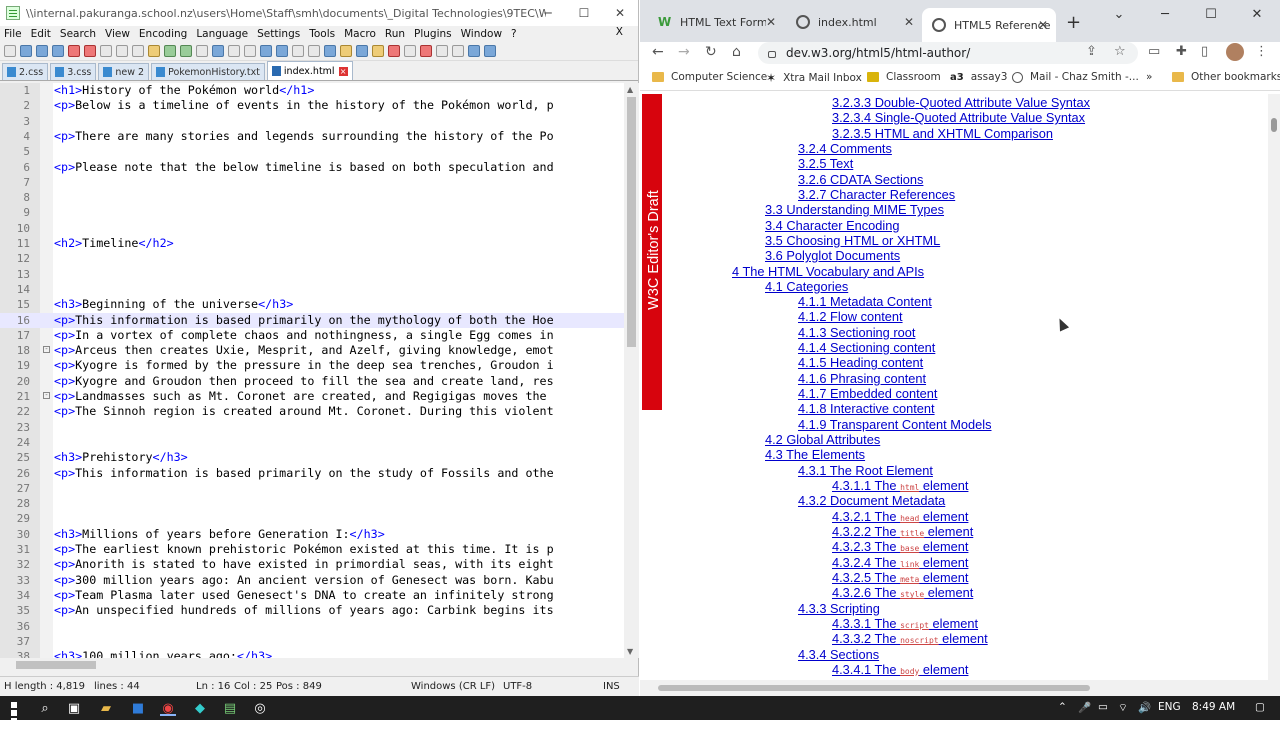 This screenshot has width=1280, height=732. What do you see at coordinates (828, 271) in the screenshot?
I see `toc-link: 4 The HTML Vocabulary and APIs` at bounding box center [828, 271].